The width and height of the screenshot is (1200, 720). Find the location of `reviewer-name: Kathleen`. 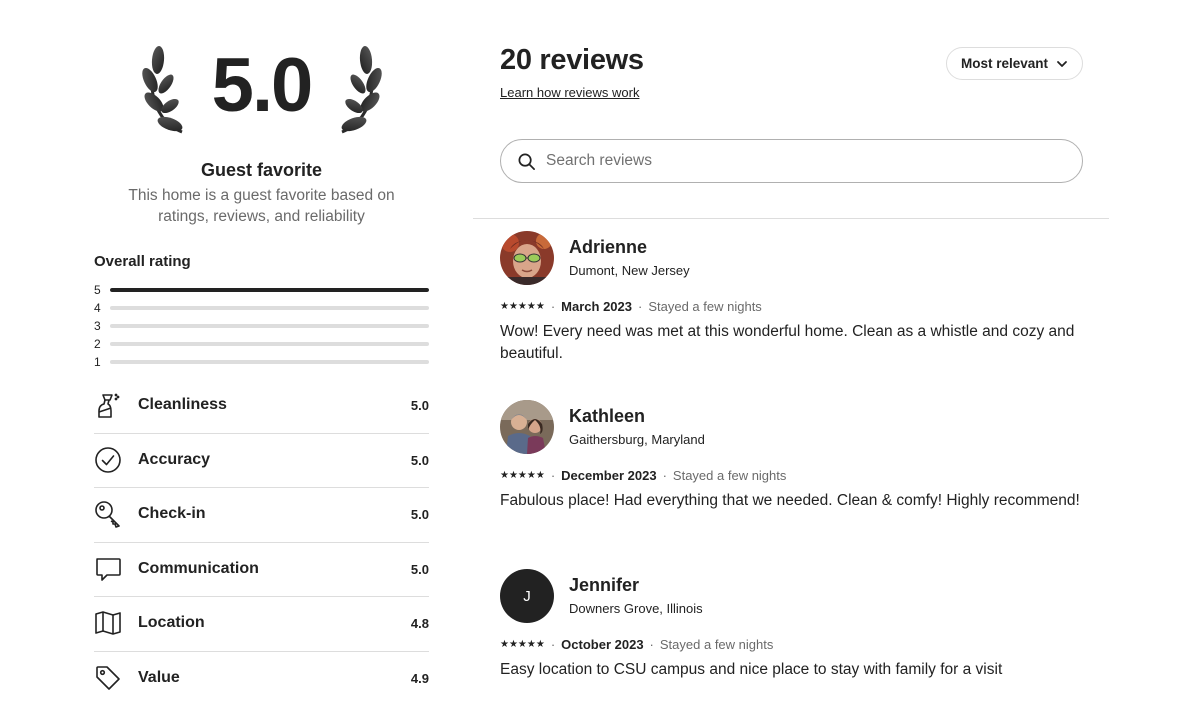

reviewer-name: Kathleen is located at coordinates (607, 416).